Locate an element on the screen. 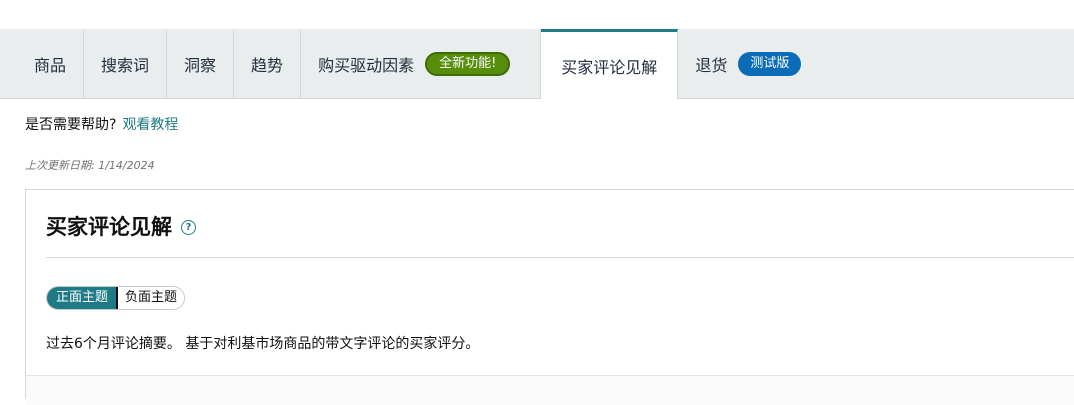 The width and height of the screenshot is (1074, 405). positive-themes-button: 正面主题 is located at coordinates (82, 298).